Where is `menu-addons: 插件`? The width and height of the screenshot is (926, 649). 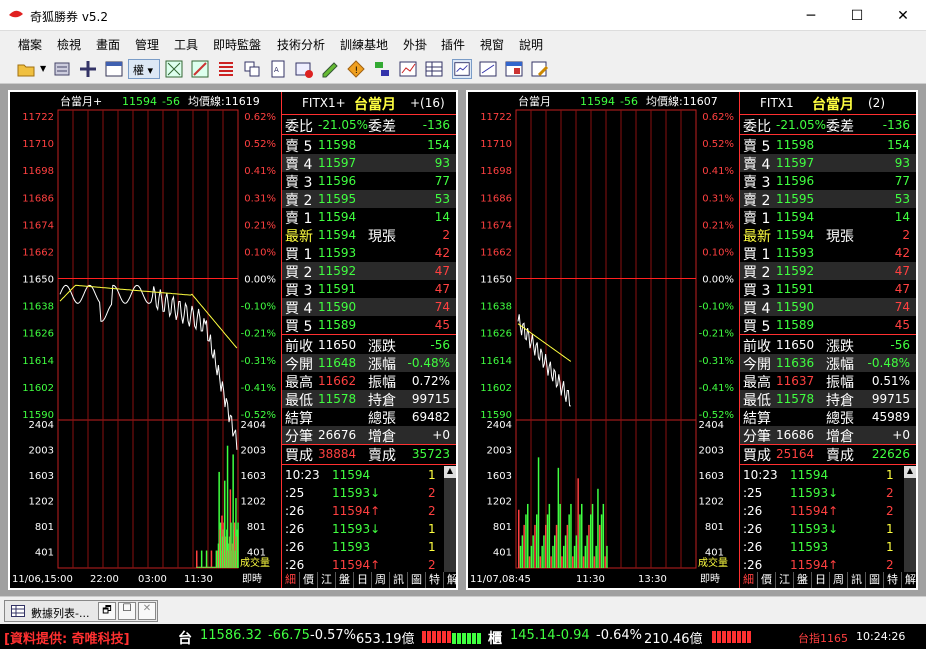
menu-addons: 插件 is located at coordinates (453, 44).